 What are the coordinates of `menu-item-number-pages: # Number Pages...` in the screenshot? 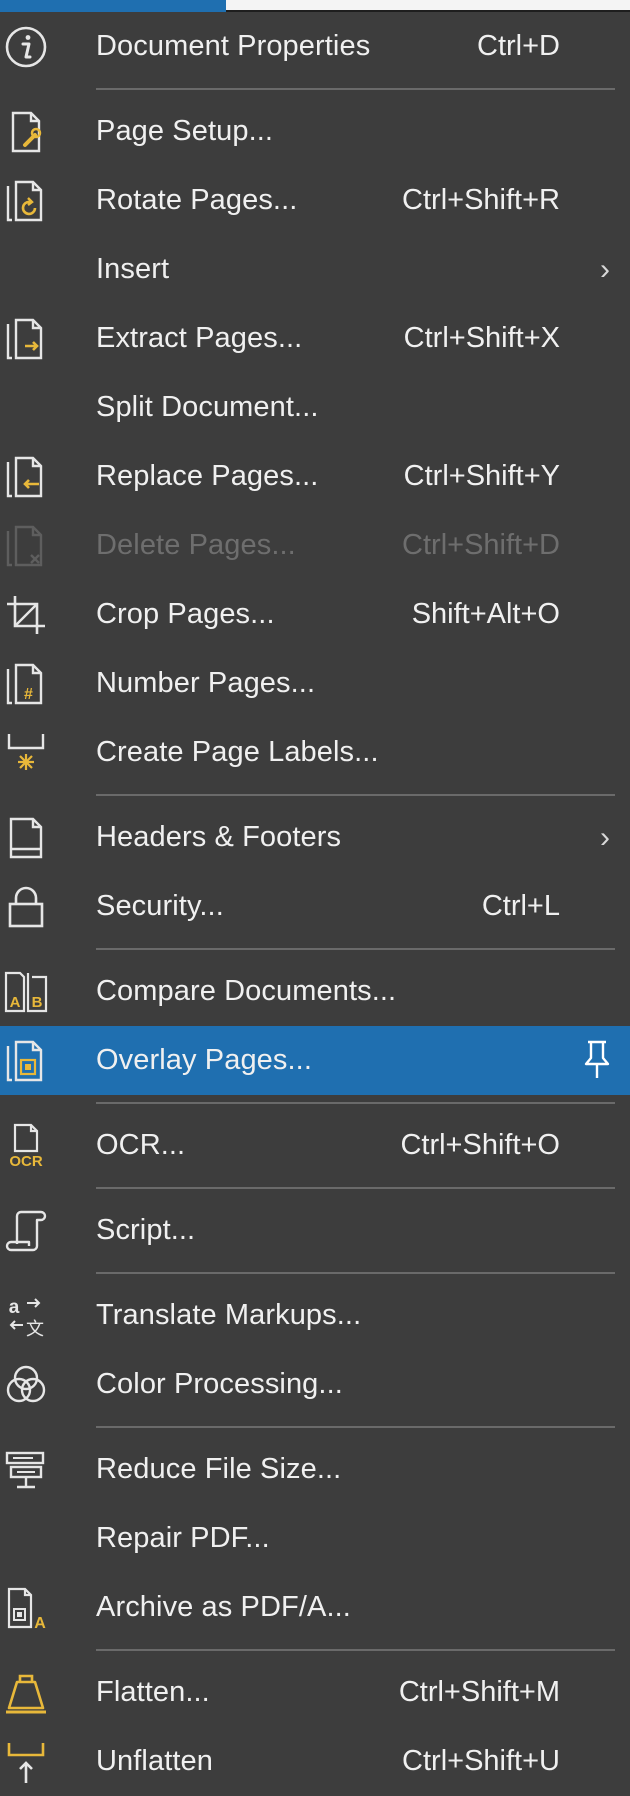 It's located at (315, 683).